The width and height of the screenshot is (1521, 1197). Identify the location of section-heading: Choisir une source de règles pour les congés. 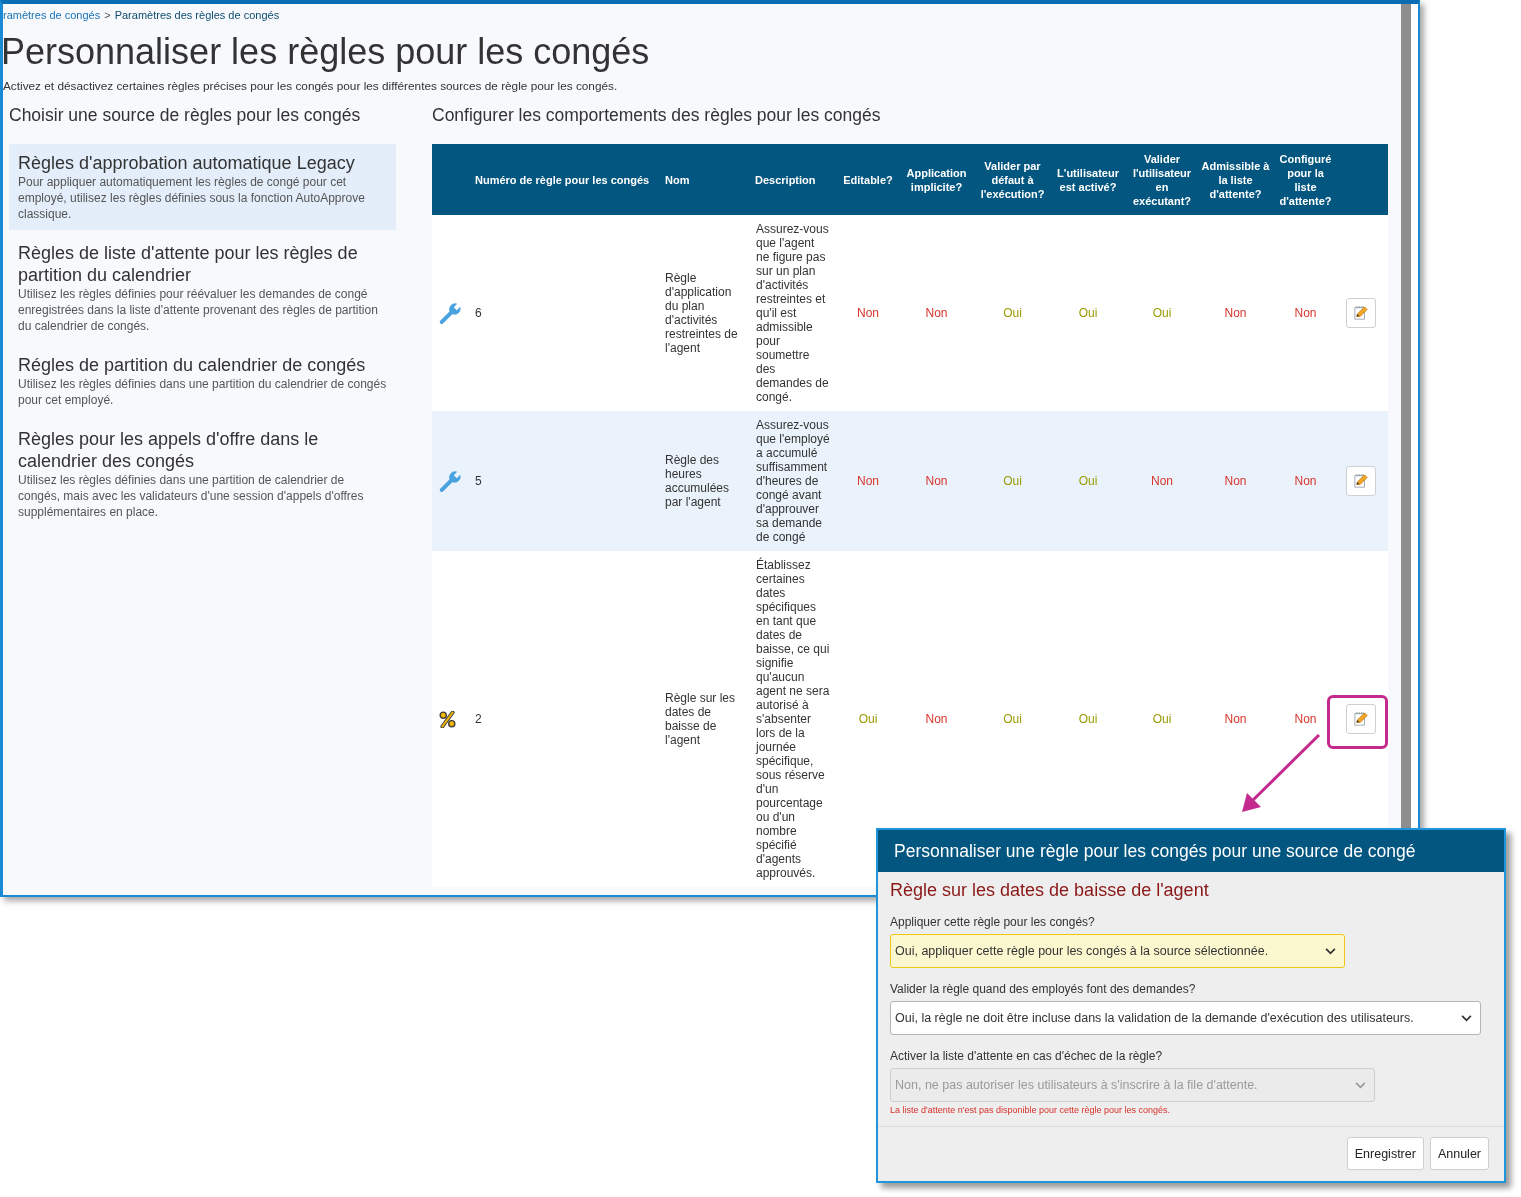
(185, 115).